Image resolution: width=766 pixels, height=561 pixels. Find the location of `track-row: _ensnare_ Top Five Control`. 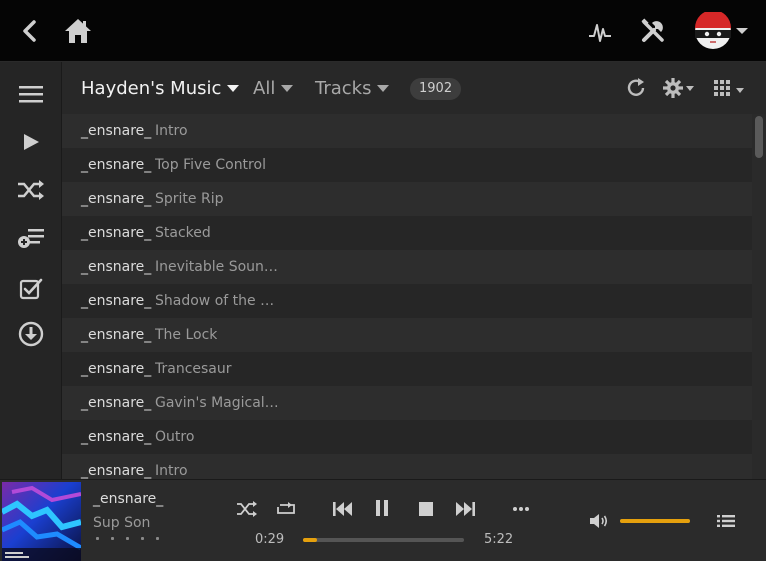

track-row: _ensnare_ Top Five Control is located at coordinates (407, 165).